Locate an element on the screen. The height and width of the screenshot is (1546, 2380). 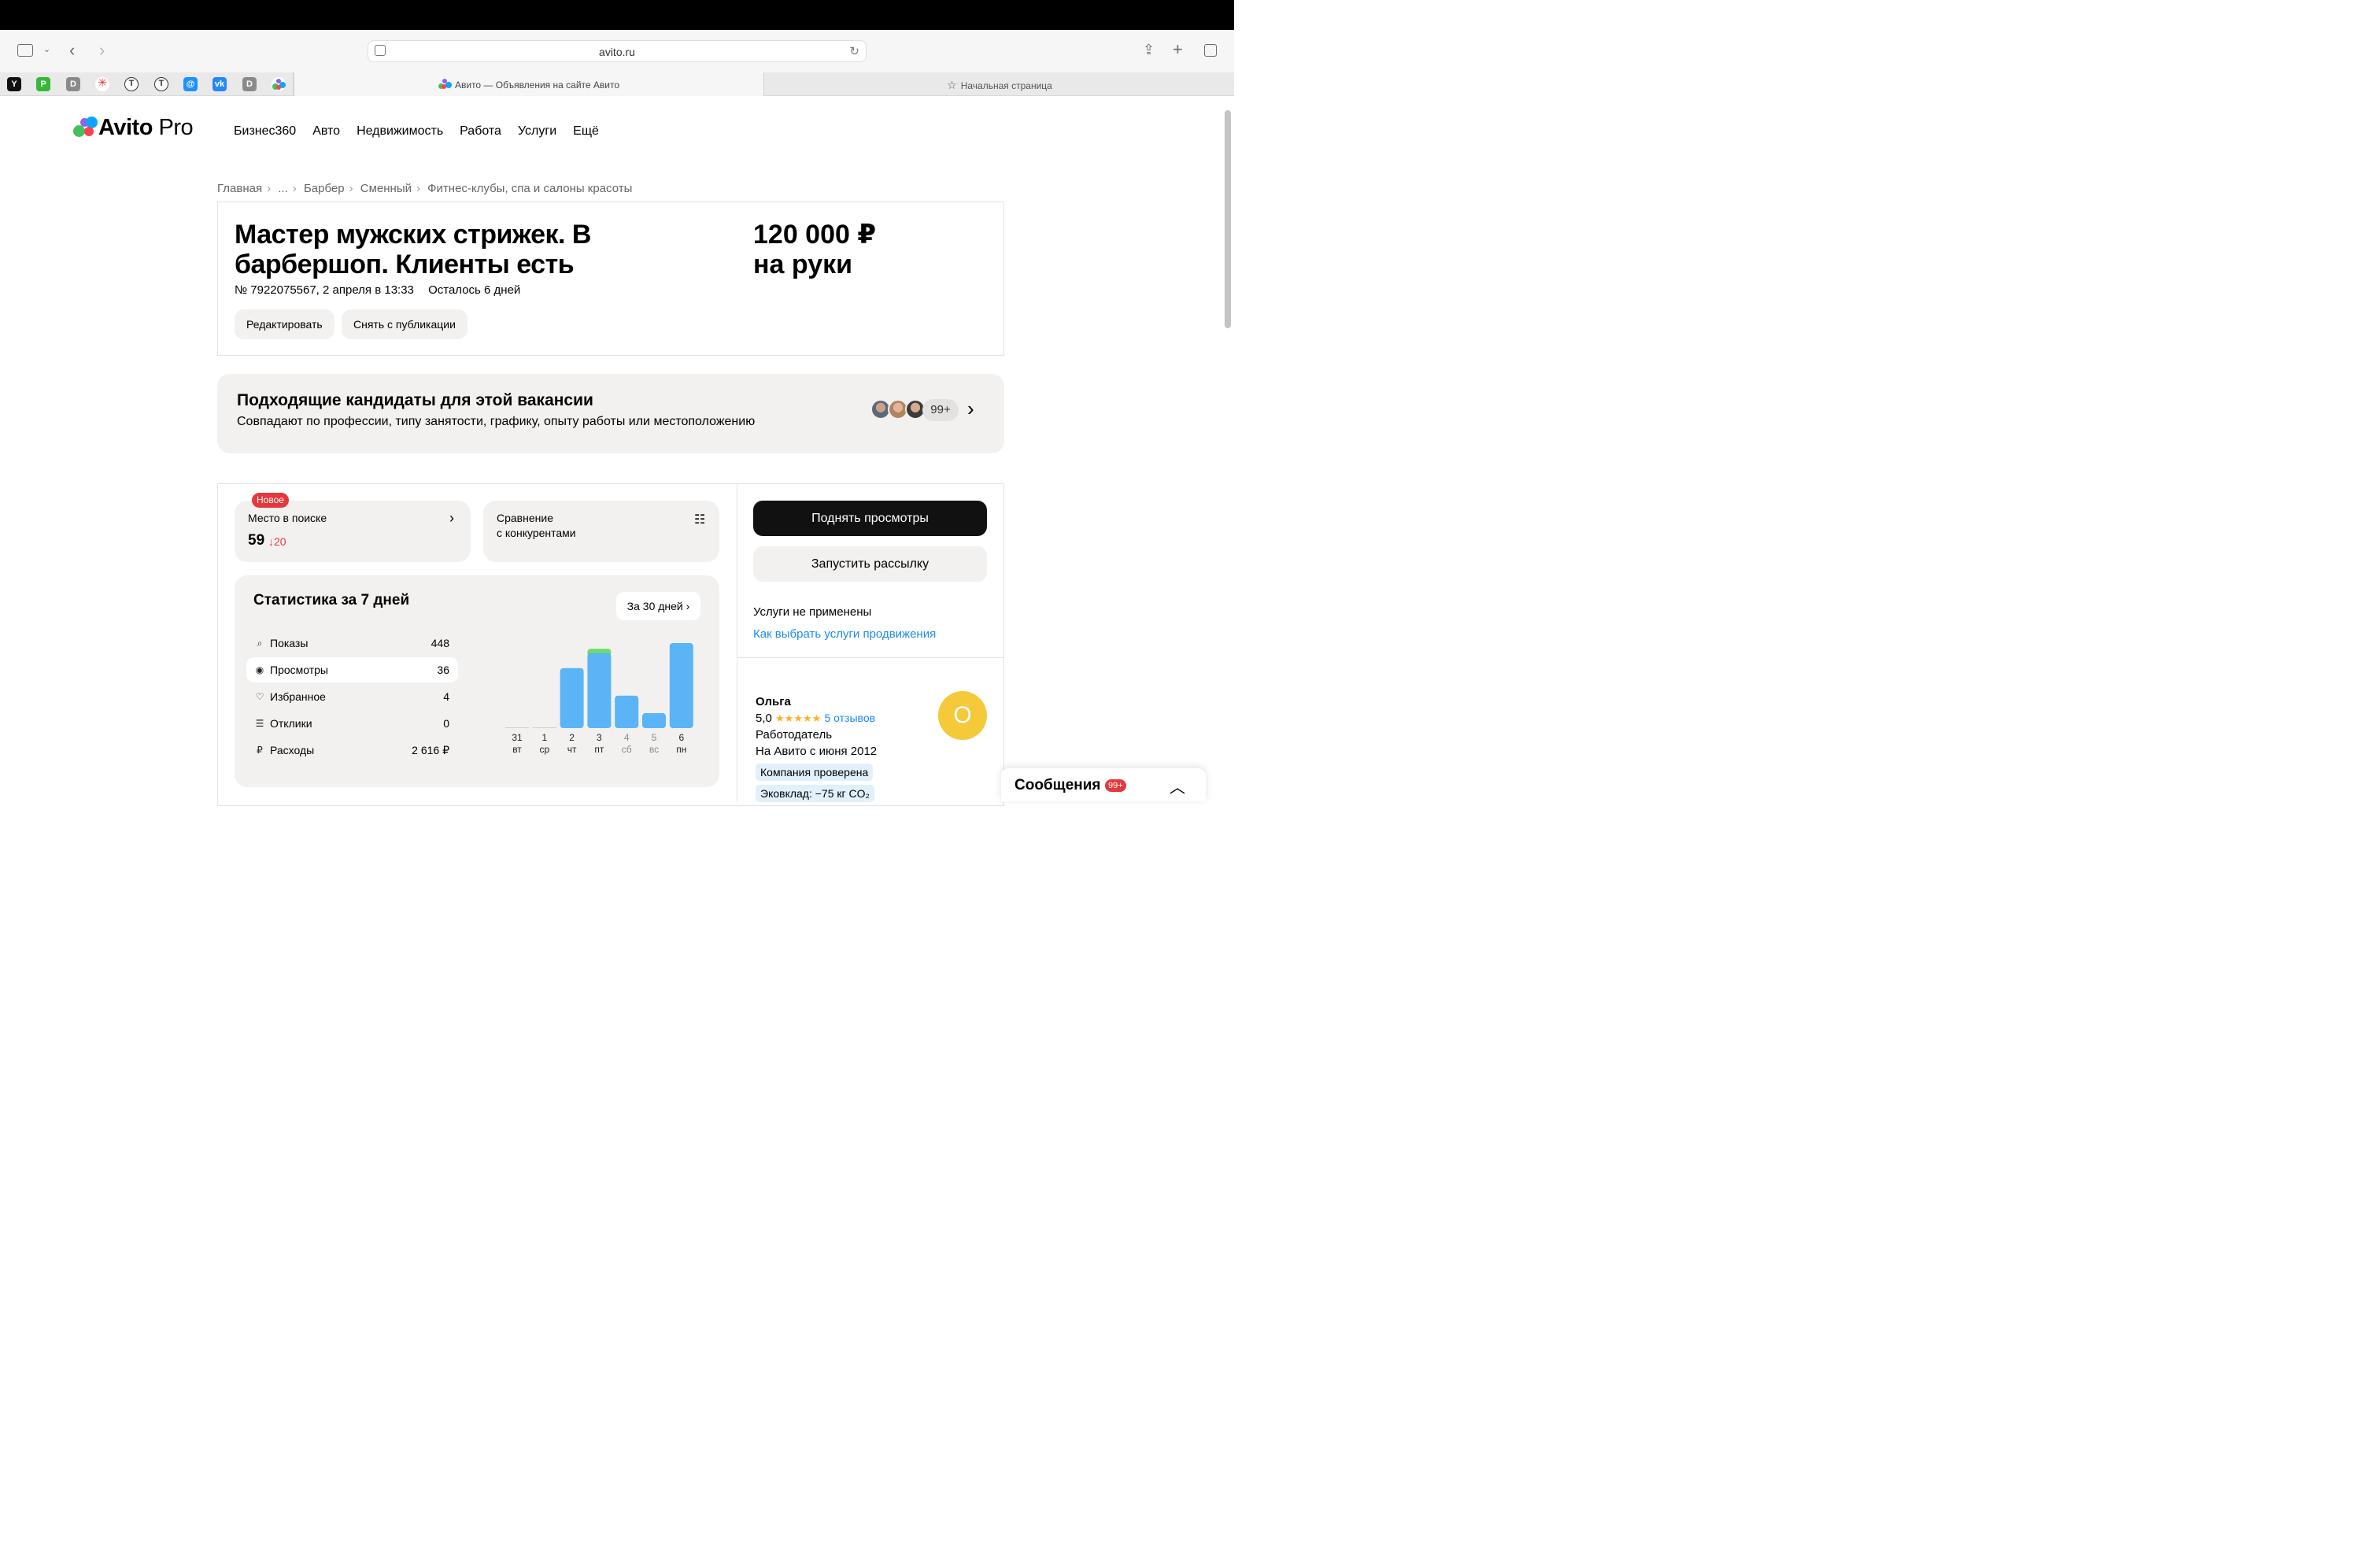
forward-icon: › is located at coordinates (102, 50).